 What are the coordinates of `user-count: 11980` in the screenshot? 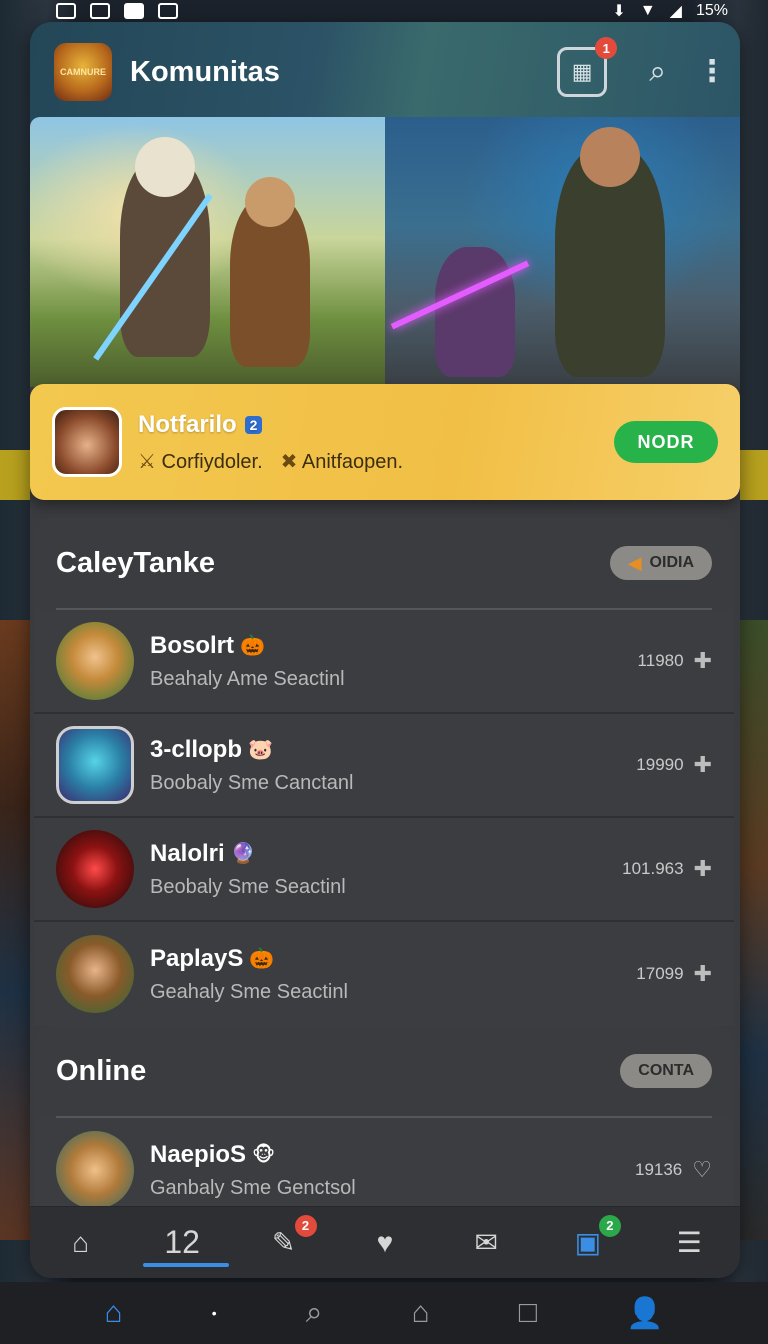 It's located at (660, 660).